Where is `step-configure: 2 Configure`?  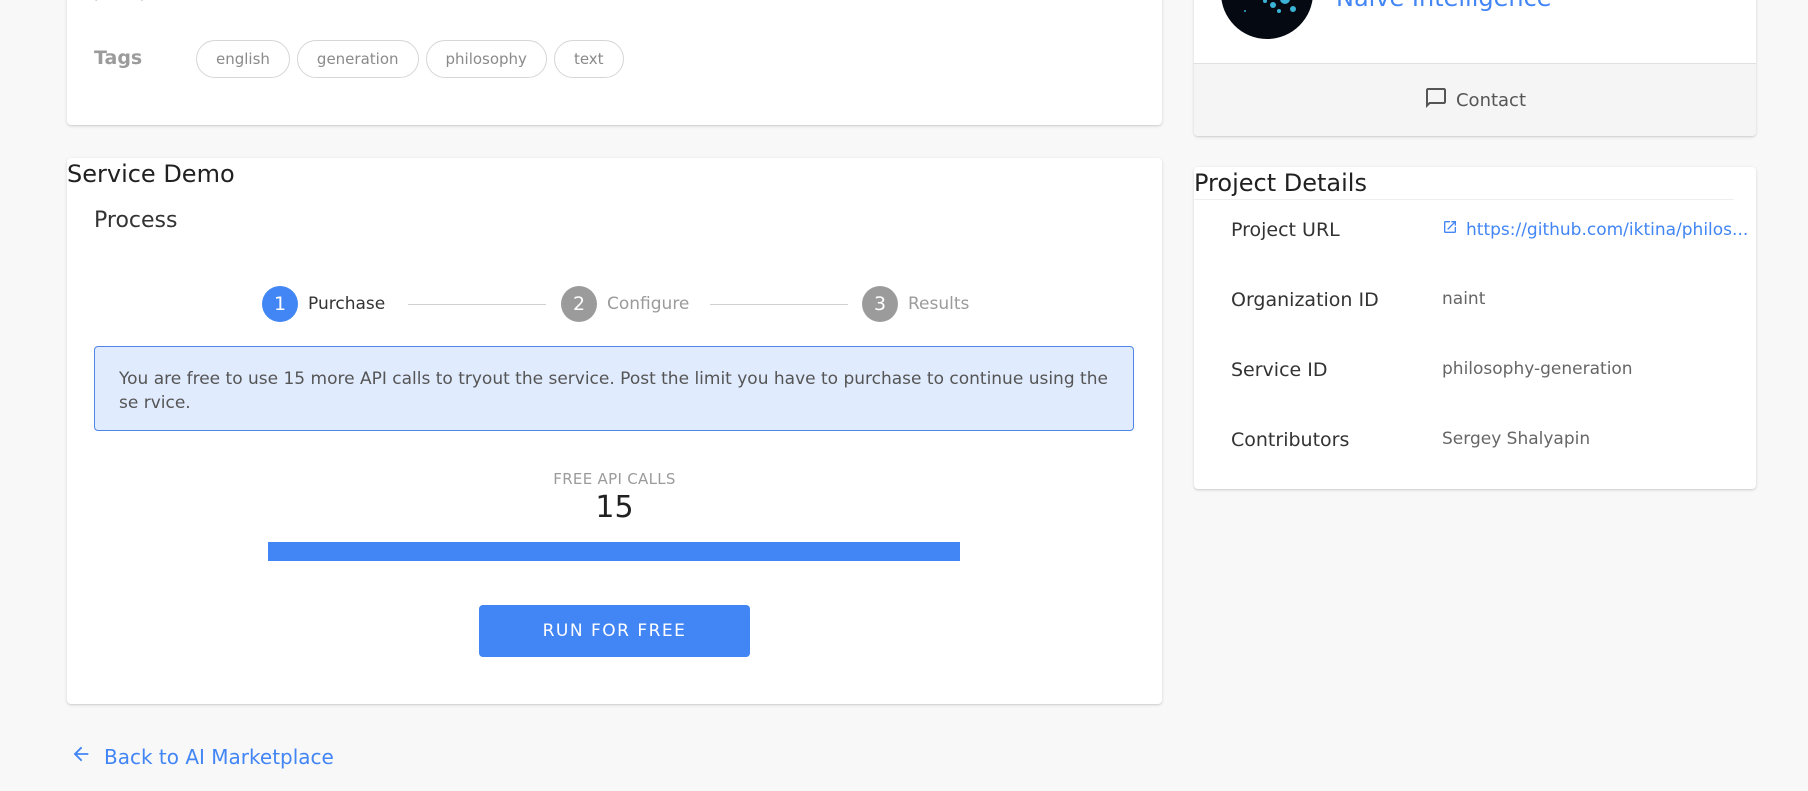 step-configure: 2 Configure is located at coordinates (625, 304).